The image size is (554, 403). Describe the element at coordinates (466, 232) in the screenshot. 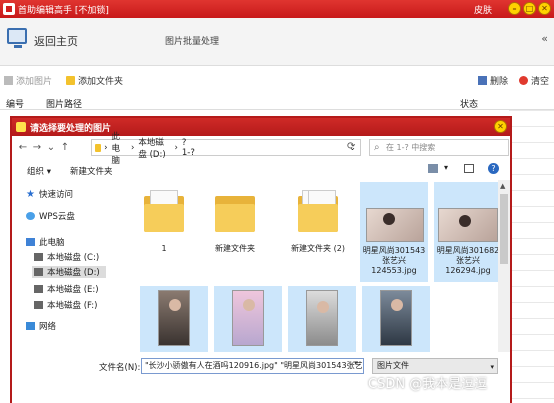

I see `image-file-item: 明星风尚301682张艺兴126294.jpg` at that location.